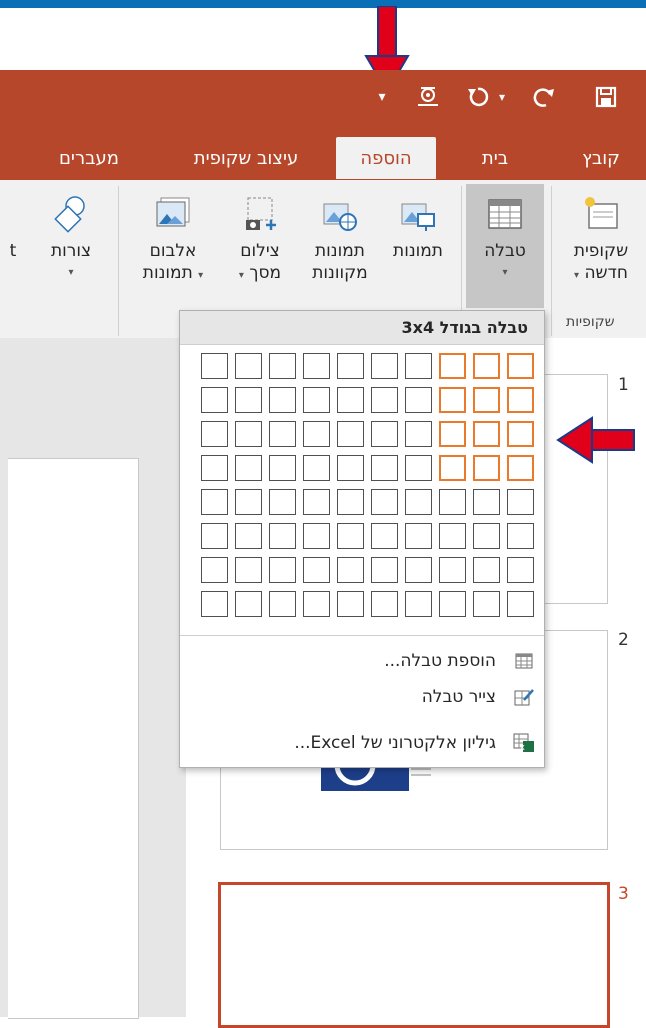  What do you see at coordinates (71, 234) in the screenshot?
I see `shapes-button: צורות ▾` at bounding box center [71, 234].